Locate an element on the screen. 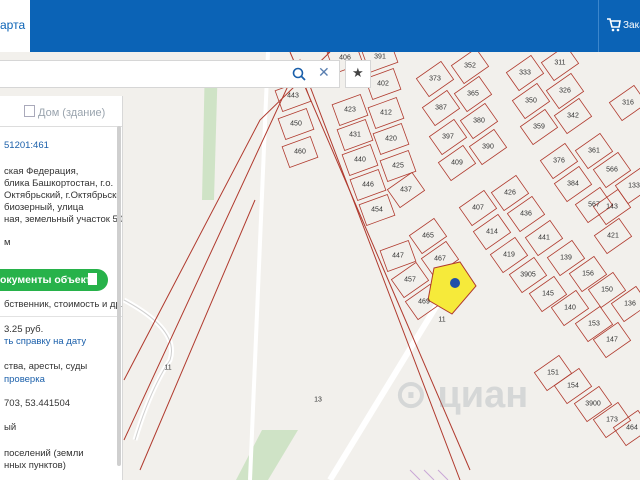  land-category-2: нных пунктов) is located at coordinates (35, 465).